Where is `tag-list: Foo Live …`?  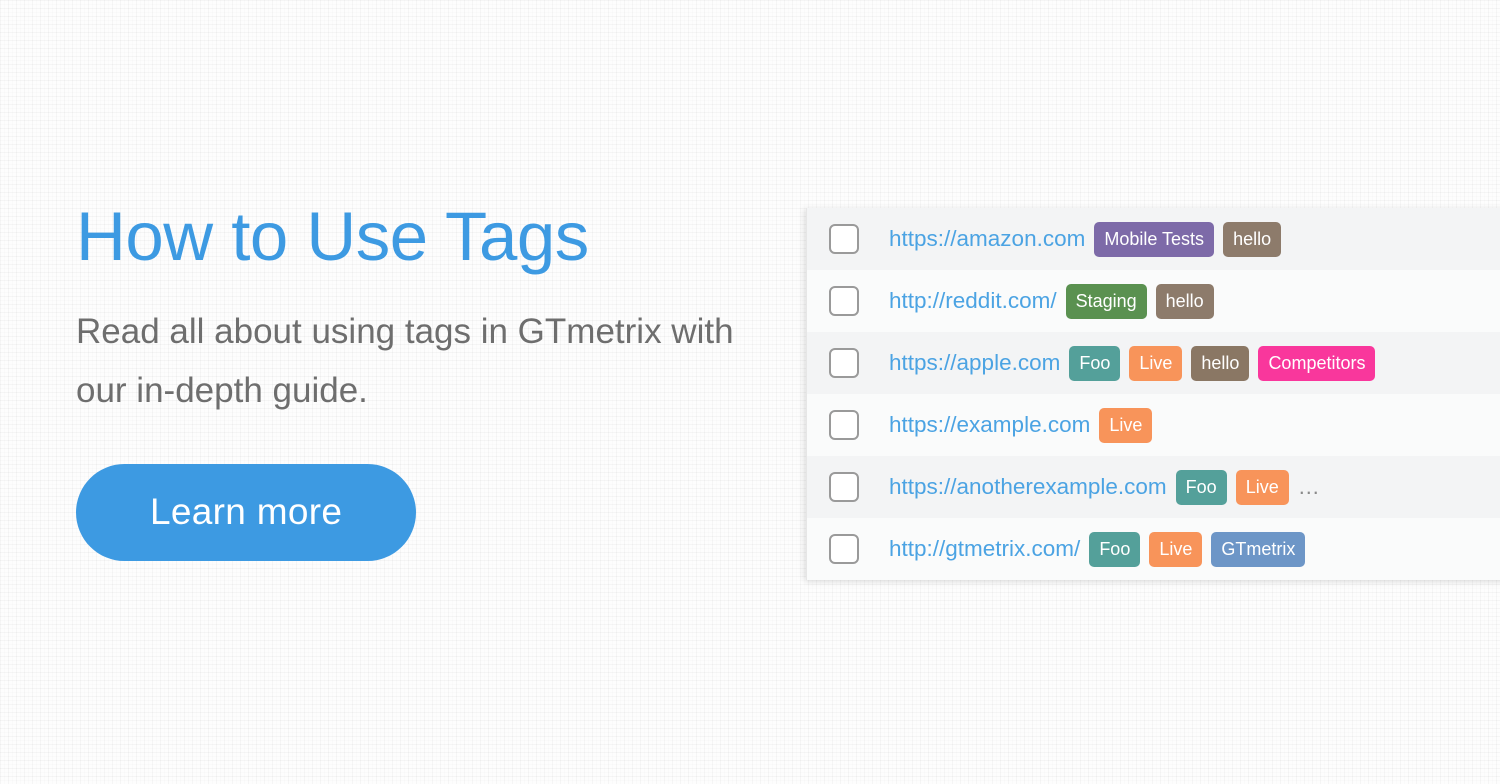 tag-list: Foo Live … is located at coordinates (1337, 487).